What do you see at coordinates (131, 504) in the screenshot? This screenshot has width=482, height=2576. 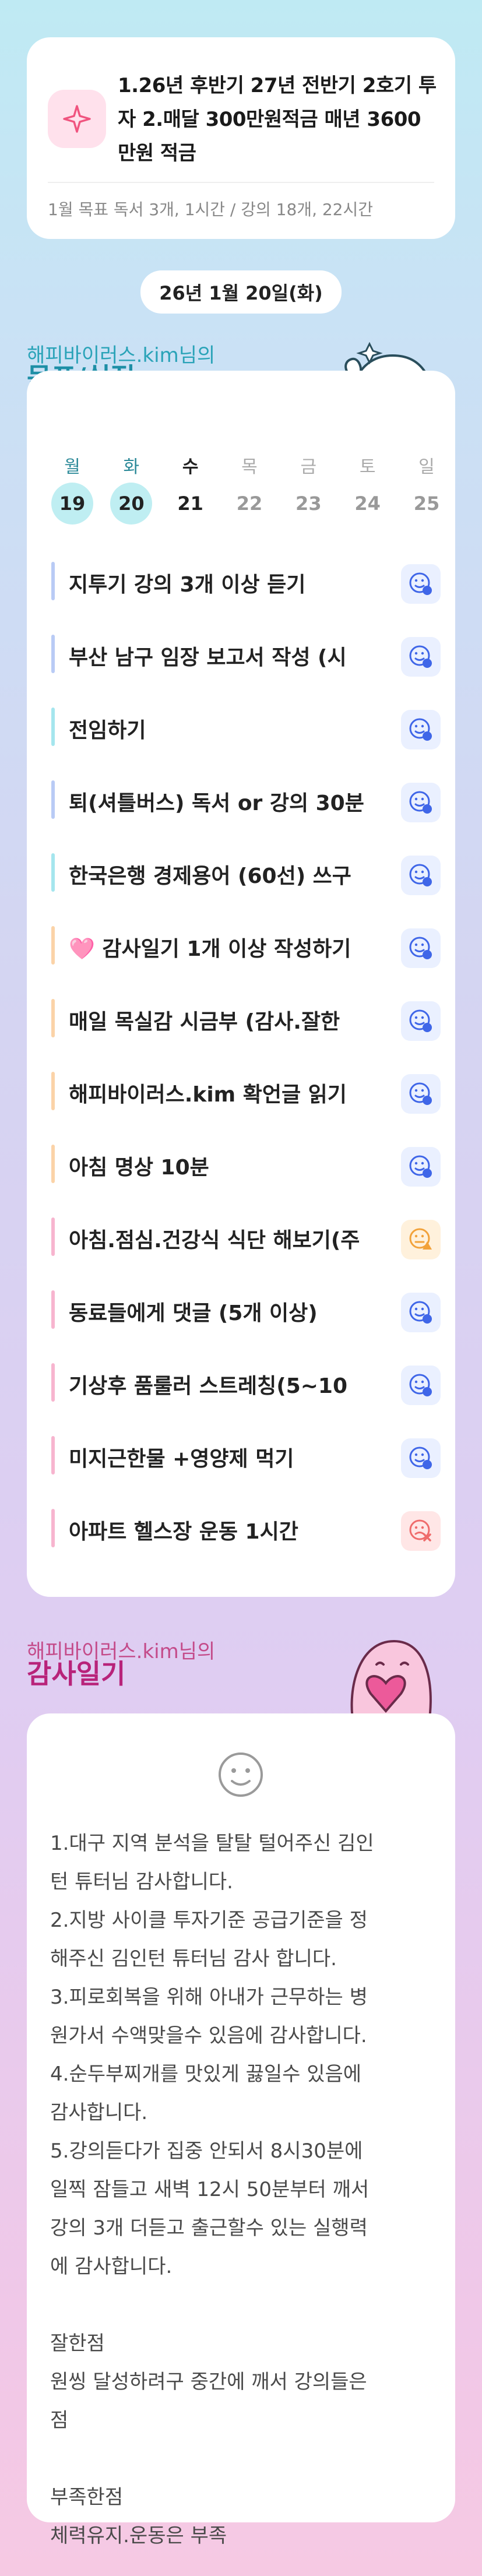 I see `date-number: 20` at bounding box center [131, 504].